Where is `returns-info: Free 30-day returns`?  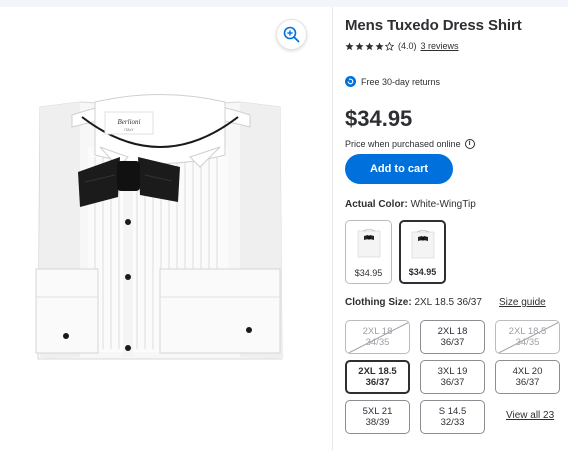
returns-info: Free 30-day returns is located at coordinates (392, 81).